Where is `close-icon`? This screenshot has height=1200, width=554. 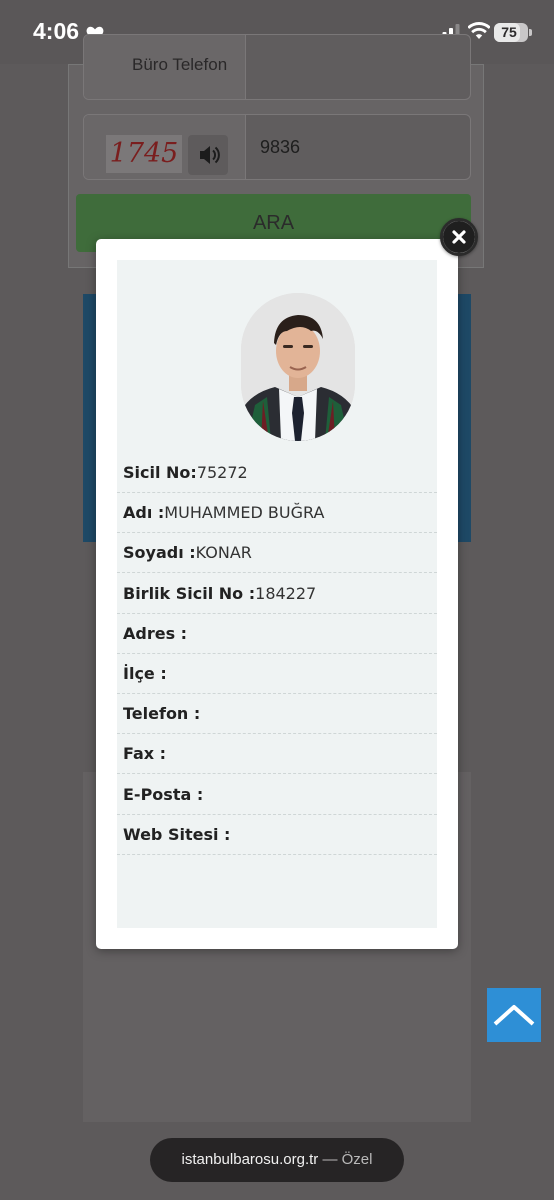 close-icon is located at coordinates (459, 237).